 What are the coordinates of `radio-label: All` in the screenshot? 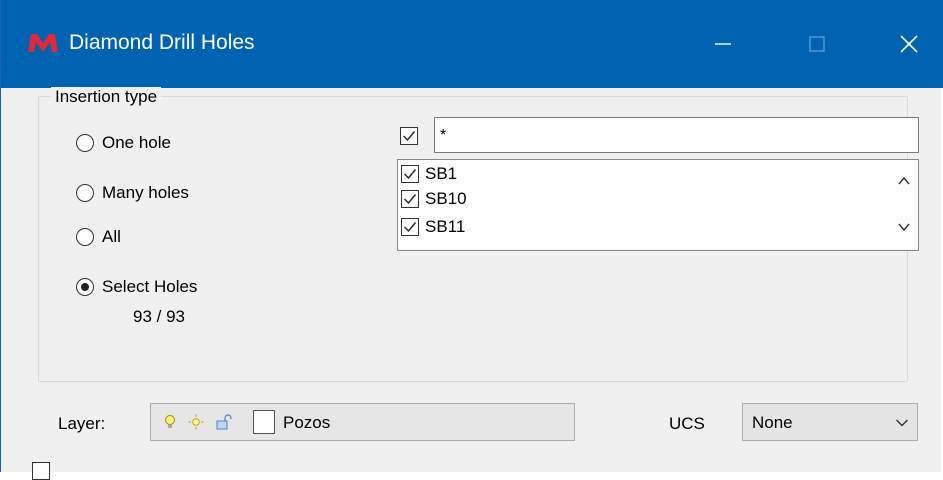 It's located at (111, 236).